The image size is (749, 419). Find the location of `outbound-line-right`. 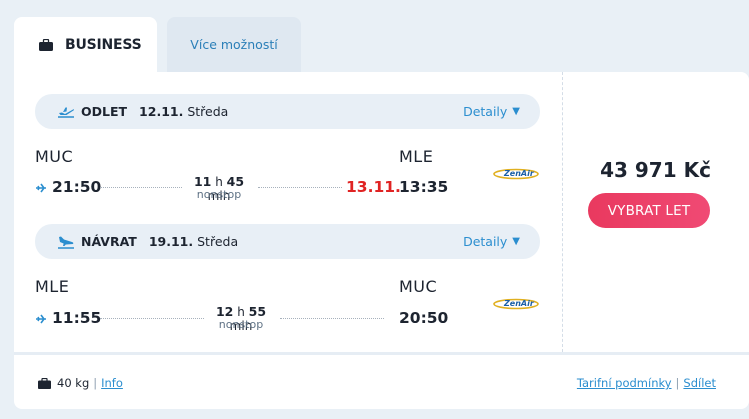

outbound-line-right is located at coordinates (300, 187).